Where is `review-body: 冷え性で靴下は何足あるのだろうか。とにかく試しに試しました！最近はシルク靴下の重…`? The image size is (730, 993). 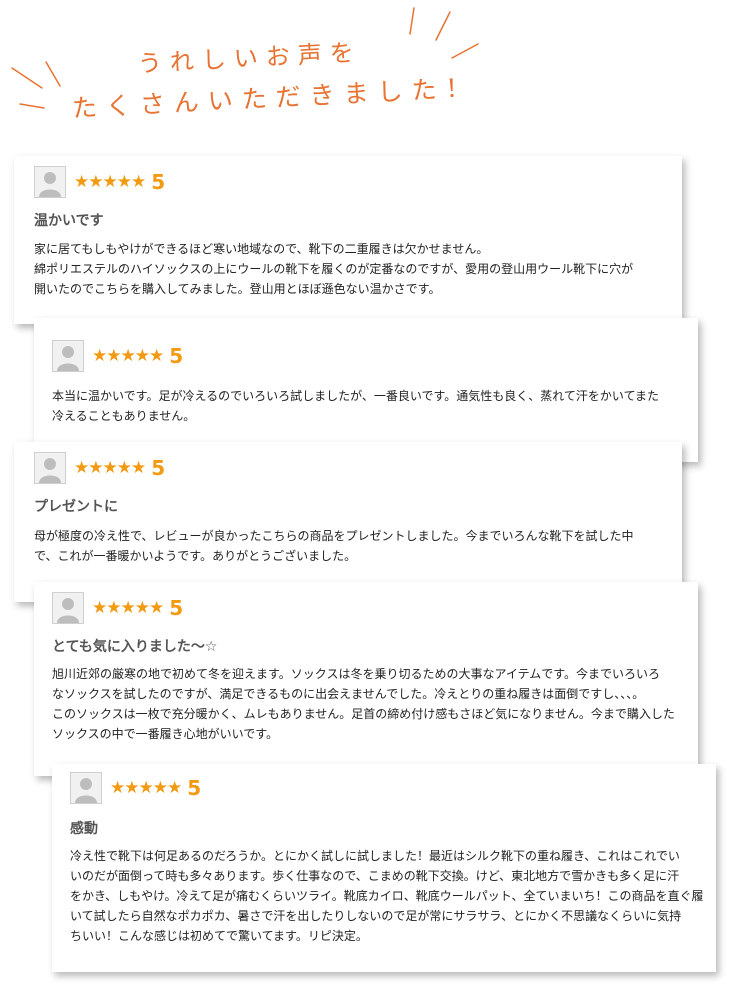 review-body: 冷え性で靴下は何足あるのだろうか。とにかく試しに試しました！最近はシルク靴下の重… is located at coordinates (387, 896).